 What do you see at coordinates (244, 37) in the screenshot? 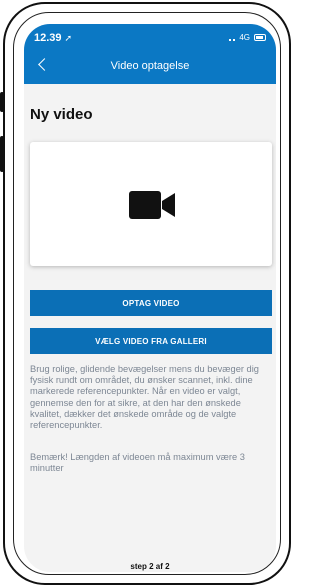
I see `network-label: 4G` at bounding box center [244, 37].